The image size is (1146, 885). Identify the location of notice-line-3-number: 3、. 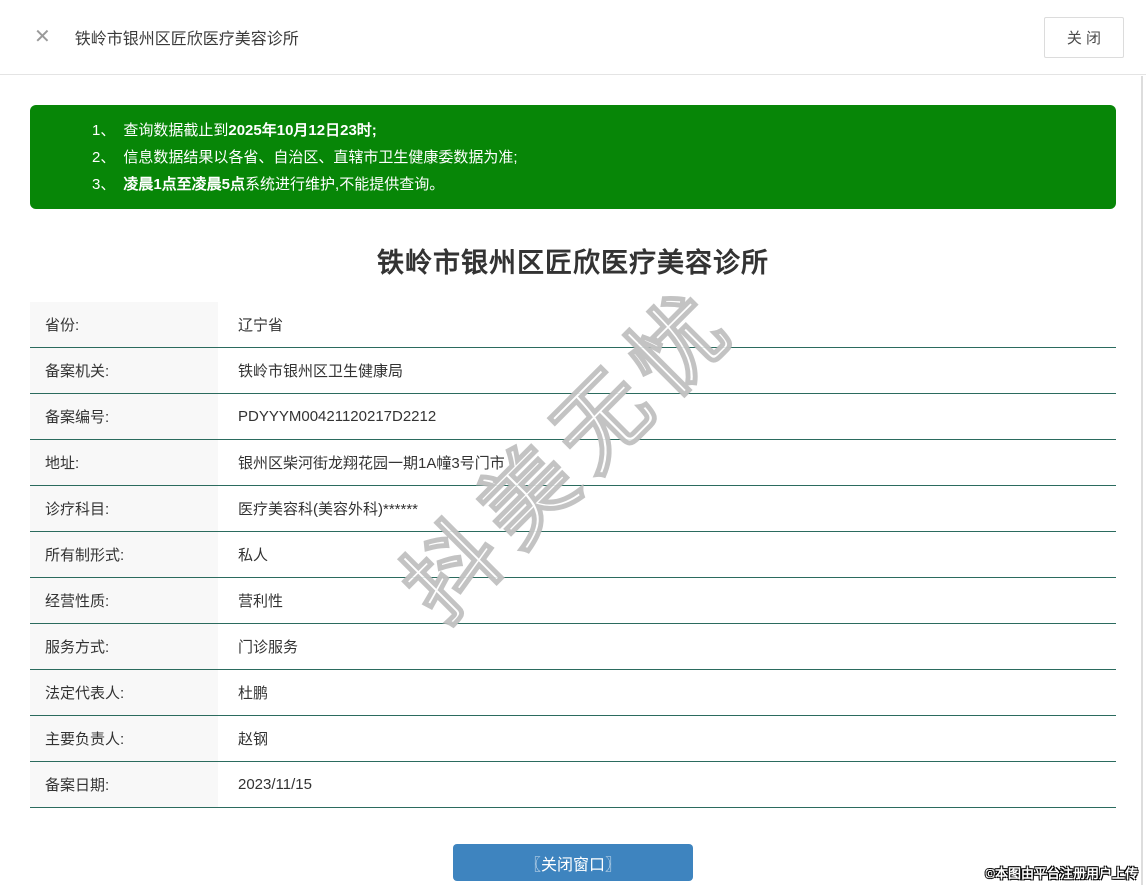
(104, 184).